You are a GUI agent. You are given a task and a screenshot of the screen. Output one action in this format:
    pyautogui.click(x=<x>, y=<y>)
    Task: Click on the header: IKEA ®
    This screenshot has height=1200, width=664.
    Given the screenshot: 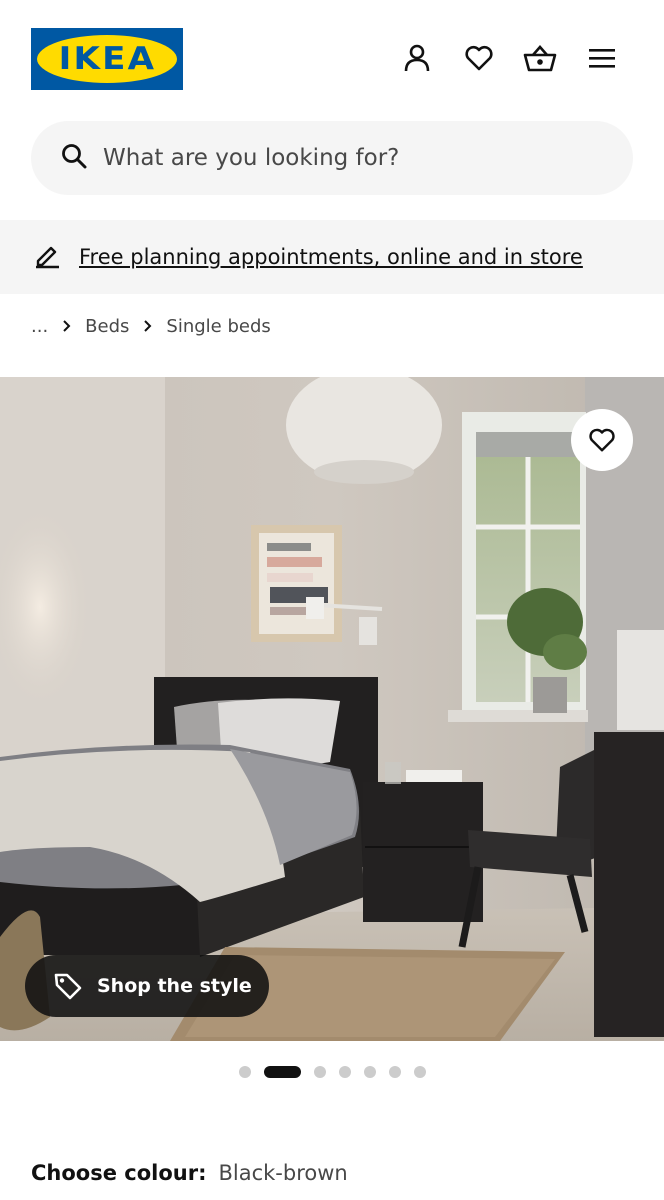 What is the action you would take?
    pyautogui.click(x=332, y=55)
    